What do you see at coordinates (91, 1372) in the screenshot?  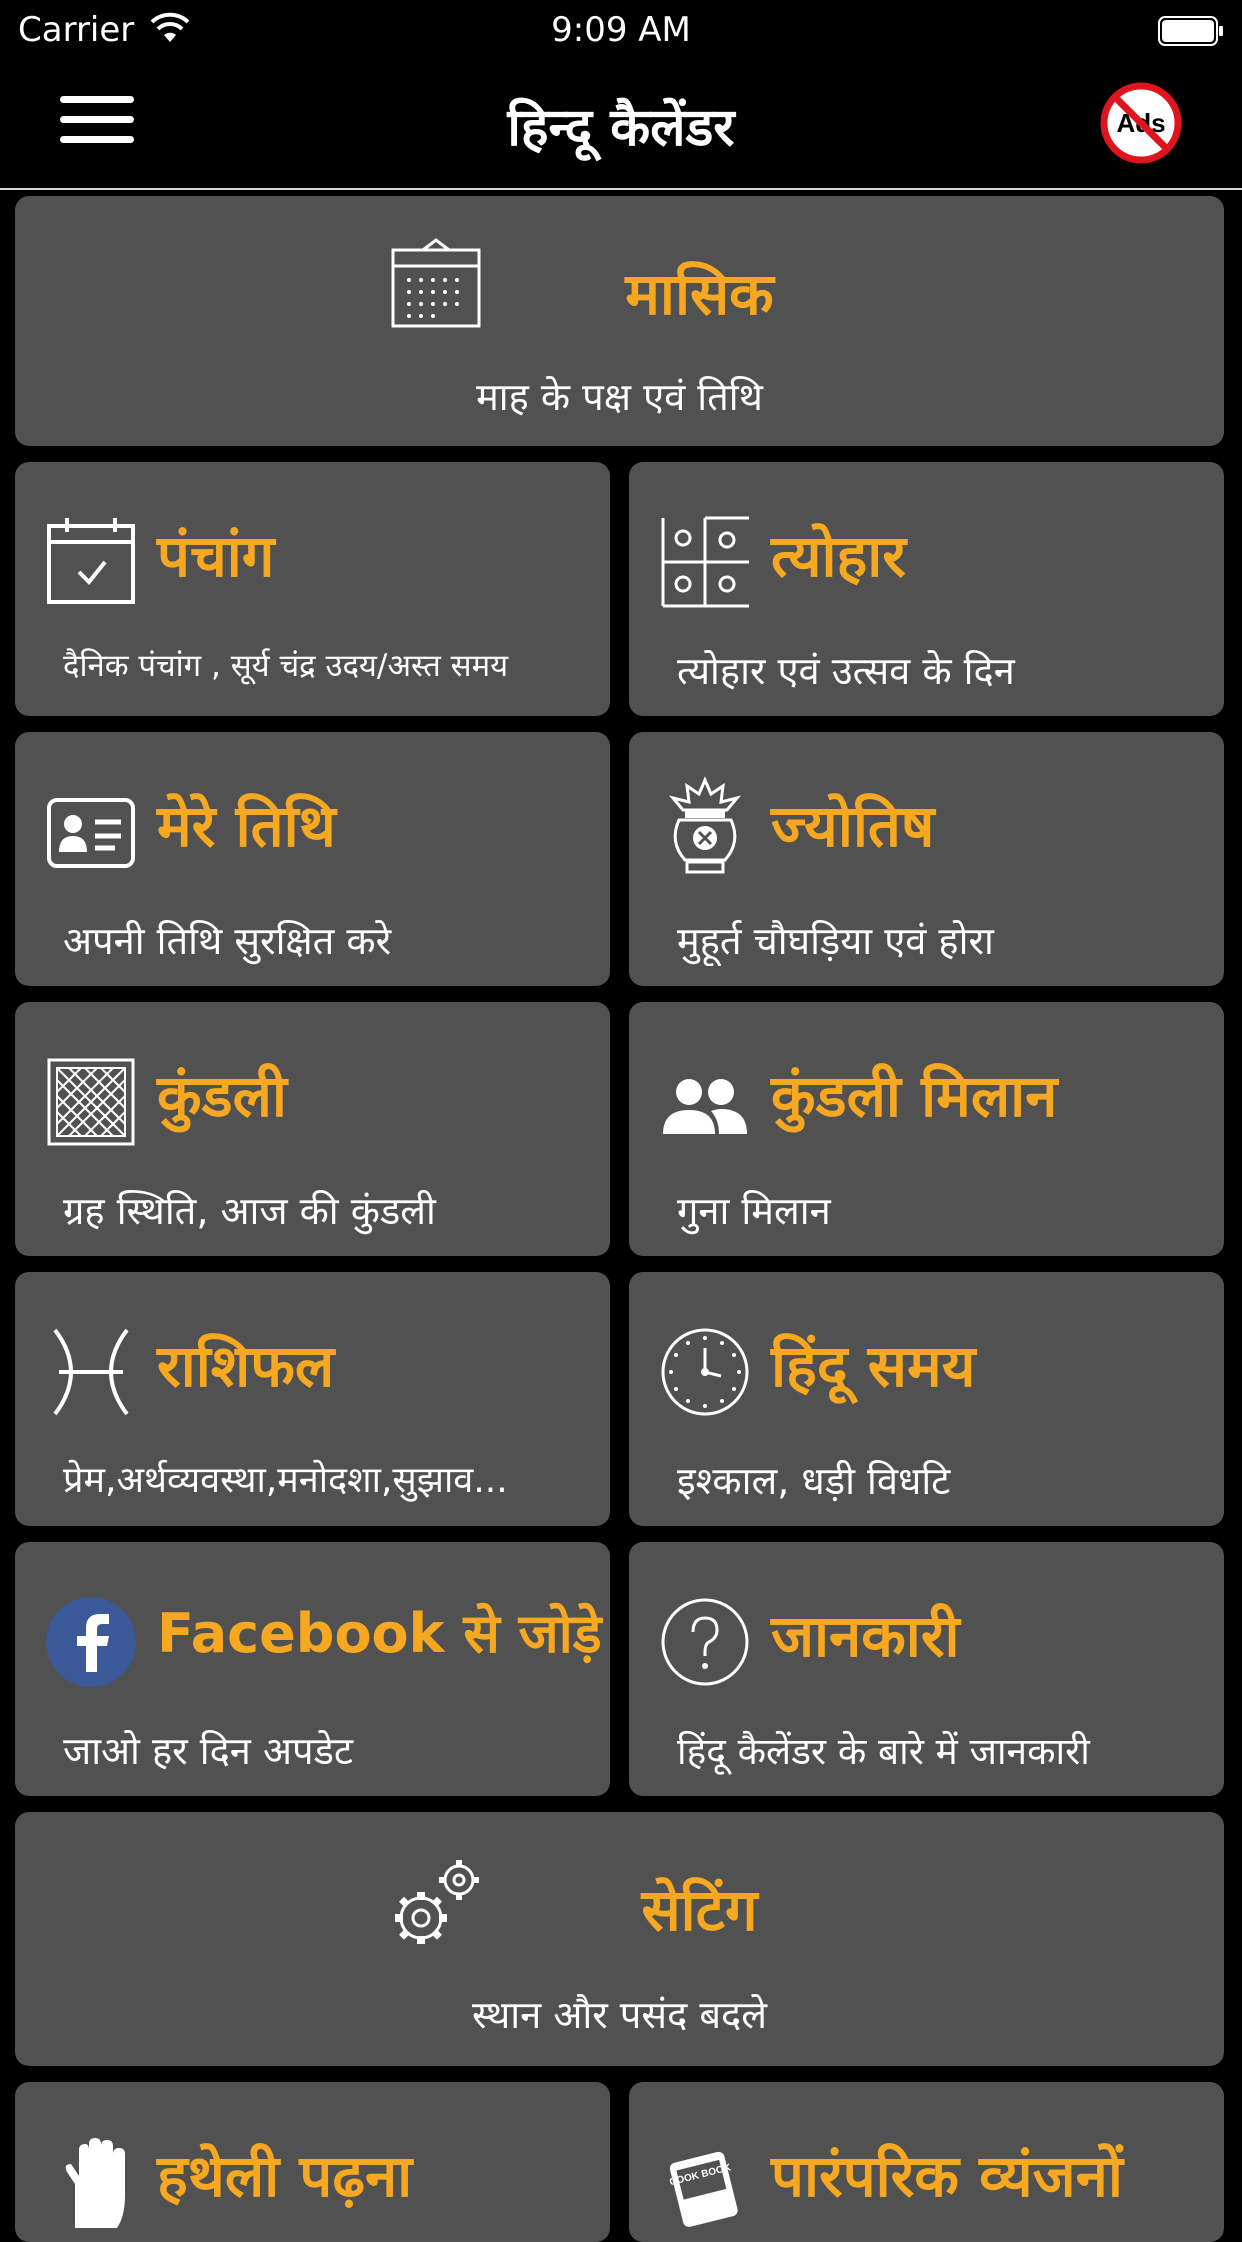 I see `pisces-icon` at bounding box center [91, 1372].